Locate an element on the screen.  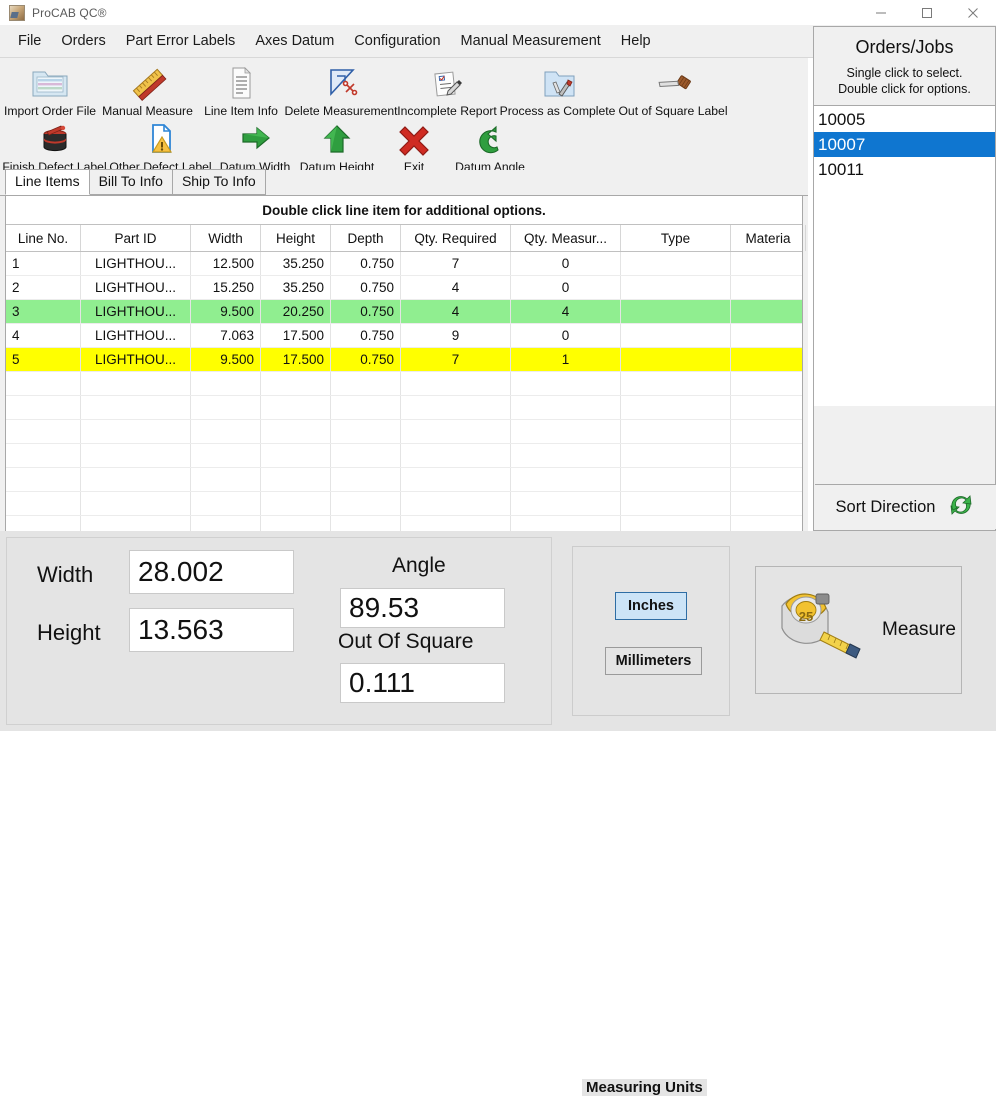
menu-axes-datum: Axes Datum is located at coordinates (294, 41).